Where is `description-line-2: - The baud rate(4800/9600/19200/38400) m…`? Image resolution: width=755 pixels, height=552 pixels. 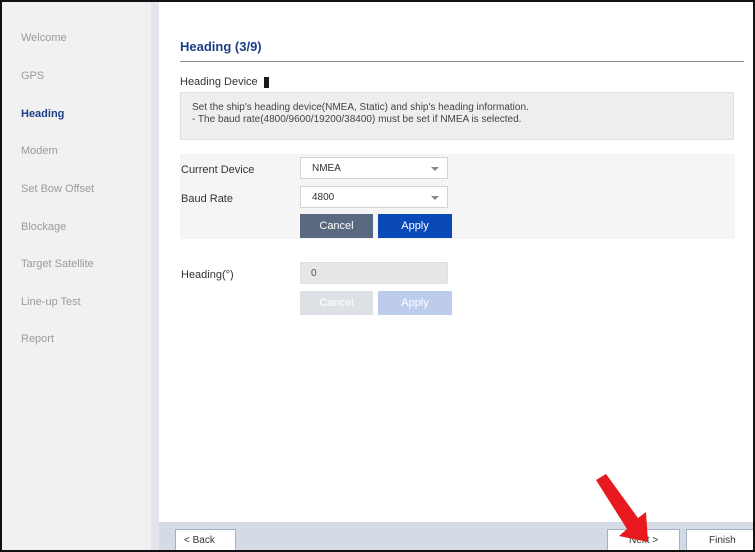 description-line-2: - The baud rate(4800/9600/19200/38400) m… is located at coordinates (357, 119).